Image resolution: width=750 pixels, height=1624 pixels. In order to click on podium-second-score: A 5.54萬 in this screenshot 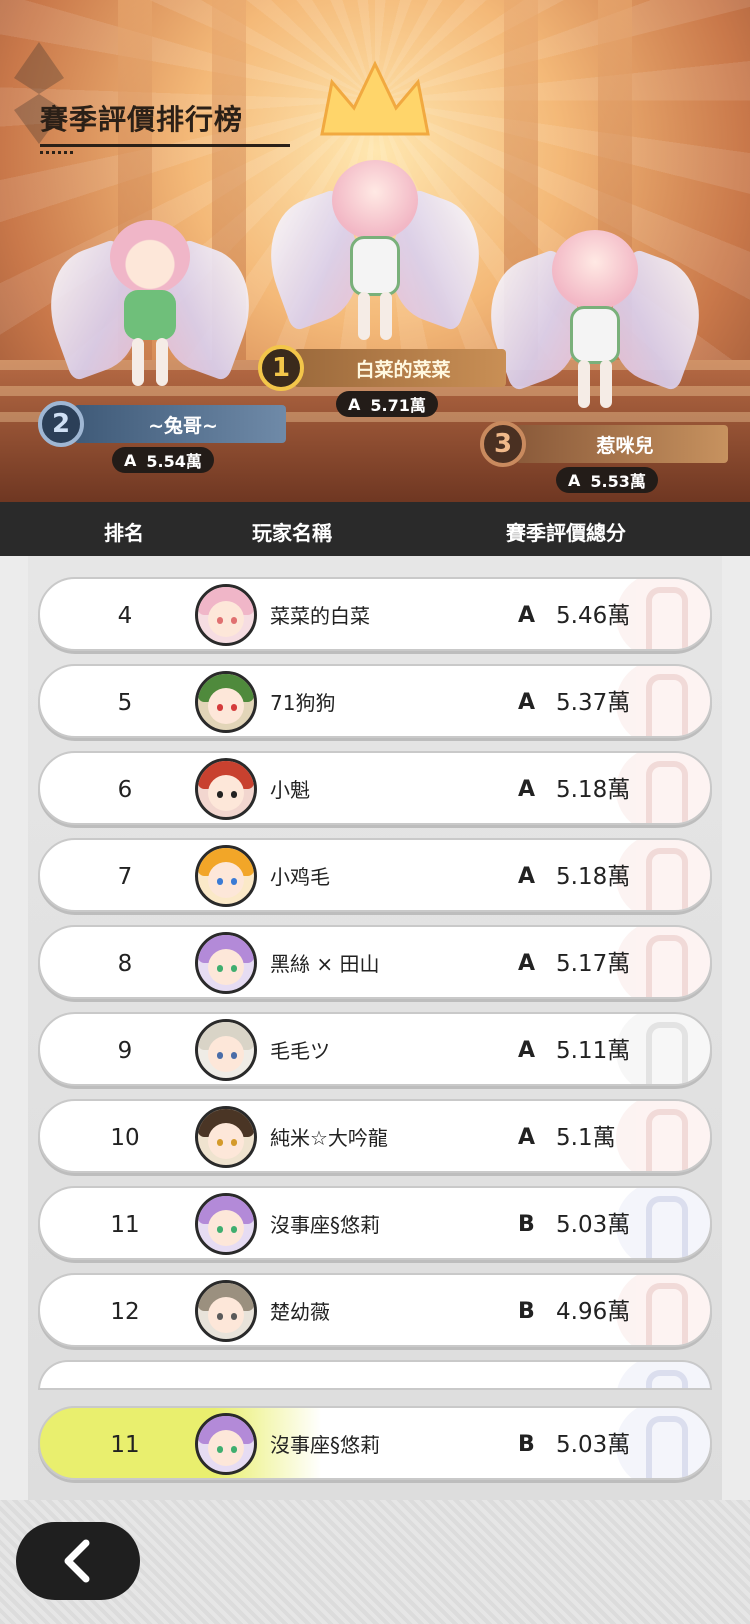, I will do `click(163, 460)`.